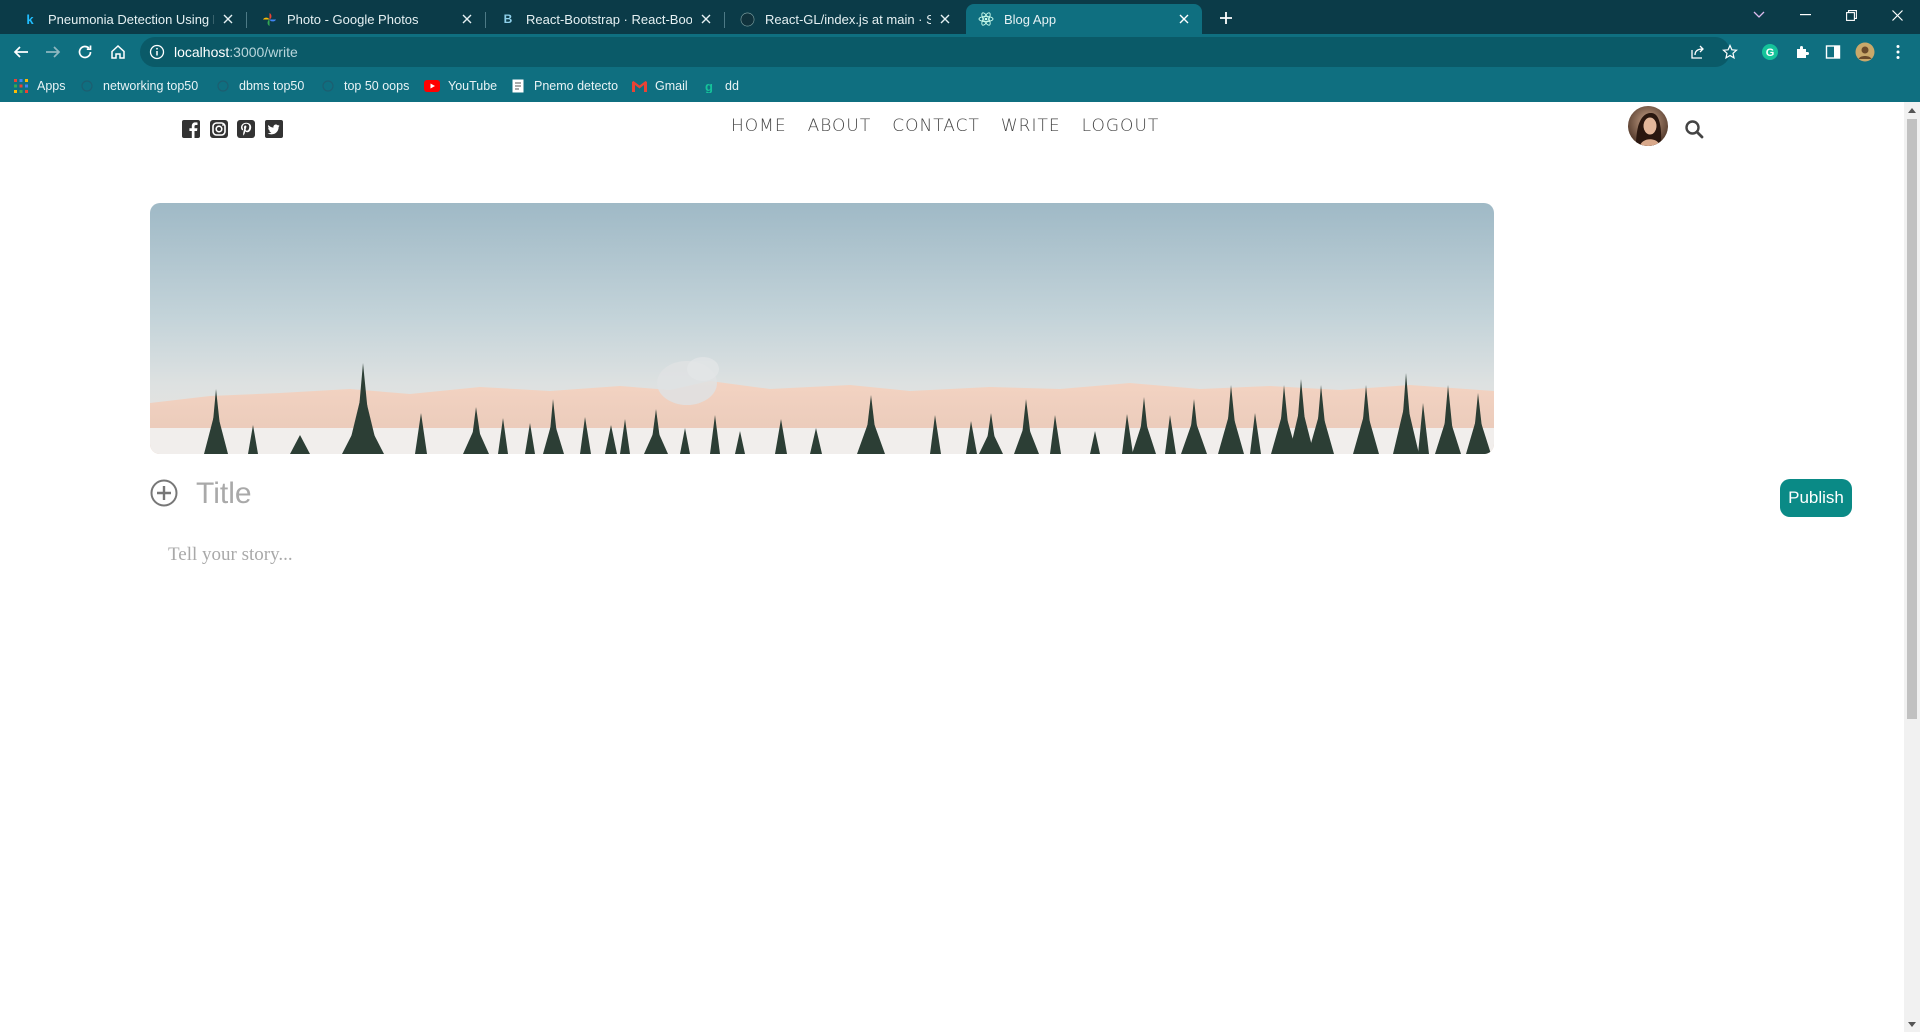 Image resolution: width=1920 pixels, height=1032 pixels. I want to click on kaggle-icon: k, so click(30, 19).